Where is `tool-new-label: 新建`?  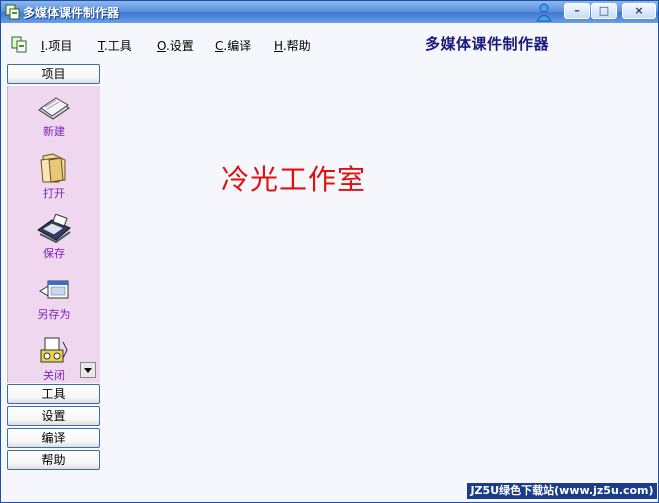 tool-new-label: 新建 is located at coordinates (54, 131).